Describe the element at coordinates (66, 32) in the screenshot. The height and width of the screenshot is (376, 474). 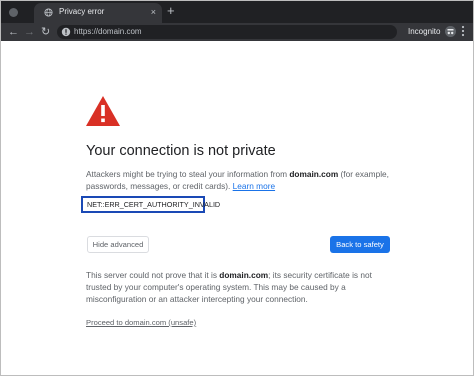
I see `not-secure-icon` at that location.